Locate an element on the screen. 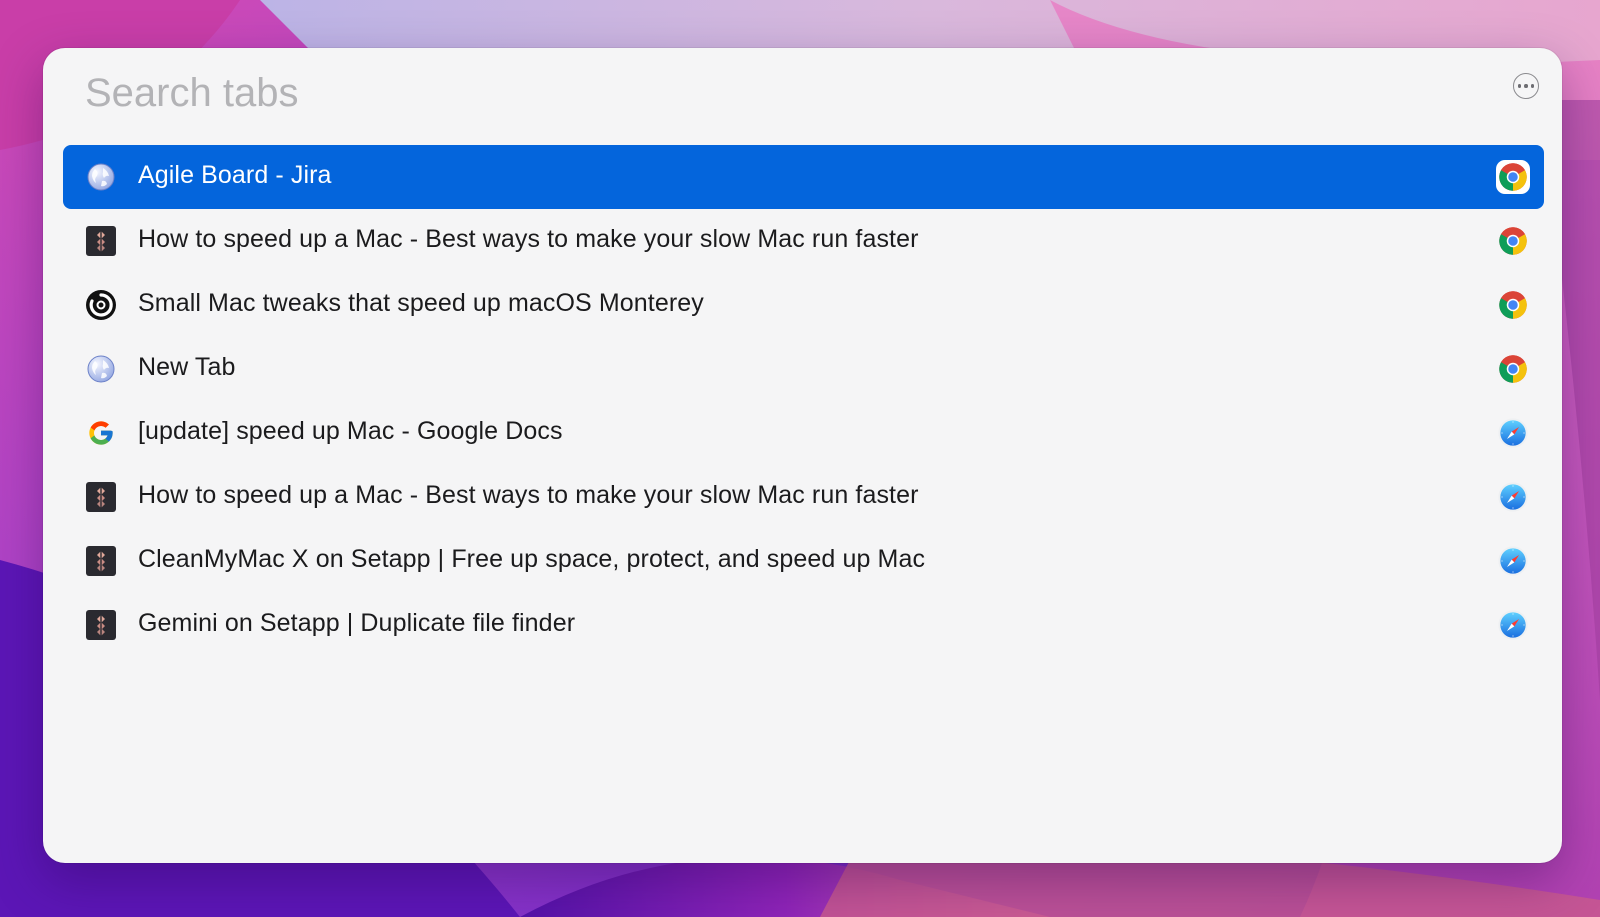 This screenshot has height=917, width=1600. tab-title: [update] speed up Mac - Google Docs is located at coordinates (350, 430).